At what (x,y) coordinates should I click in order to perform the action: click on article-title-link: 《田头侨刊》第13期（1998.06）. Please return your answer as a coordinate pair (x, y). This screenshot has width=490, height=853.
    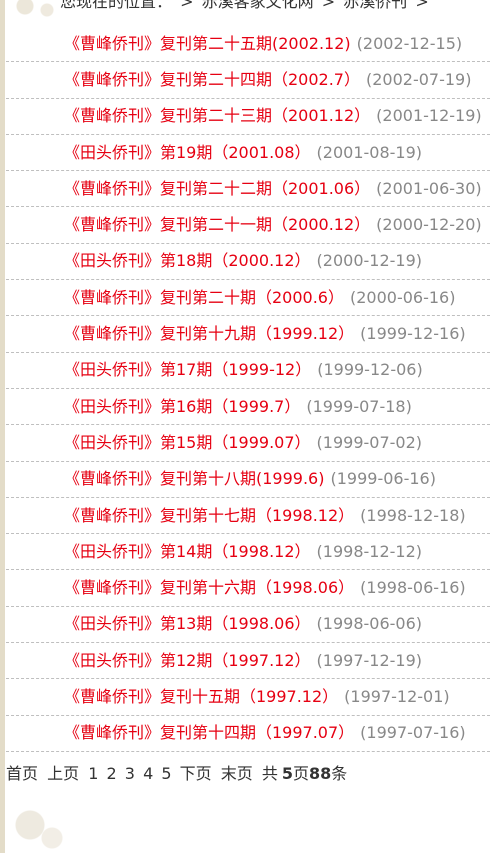
    Looking at the image, I should click on (187, 623).